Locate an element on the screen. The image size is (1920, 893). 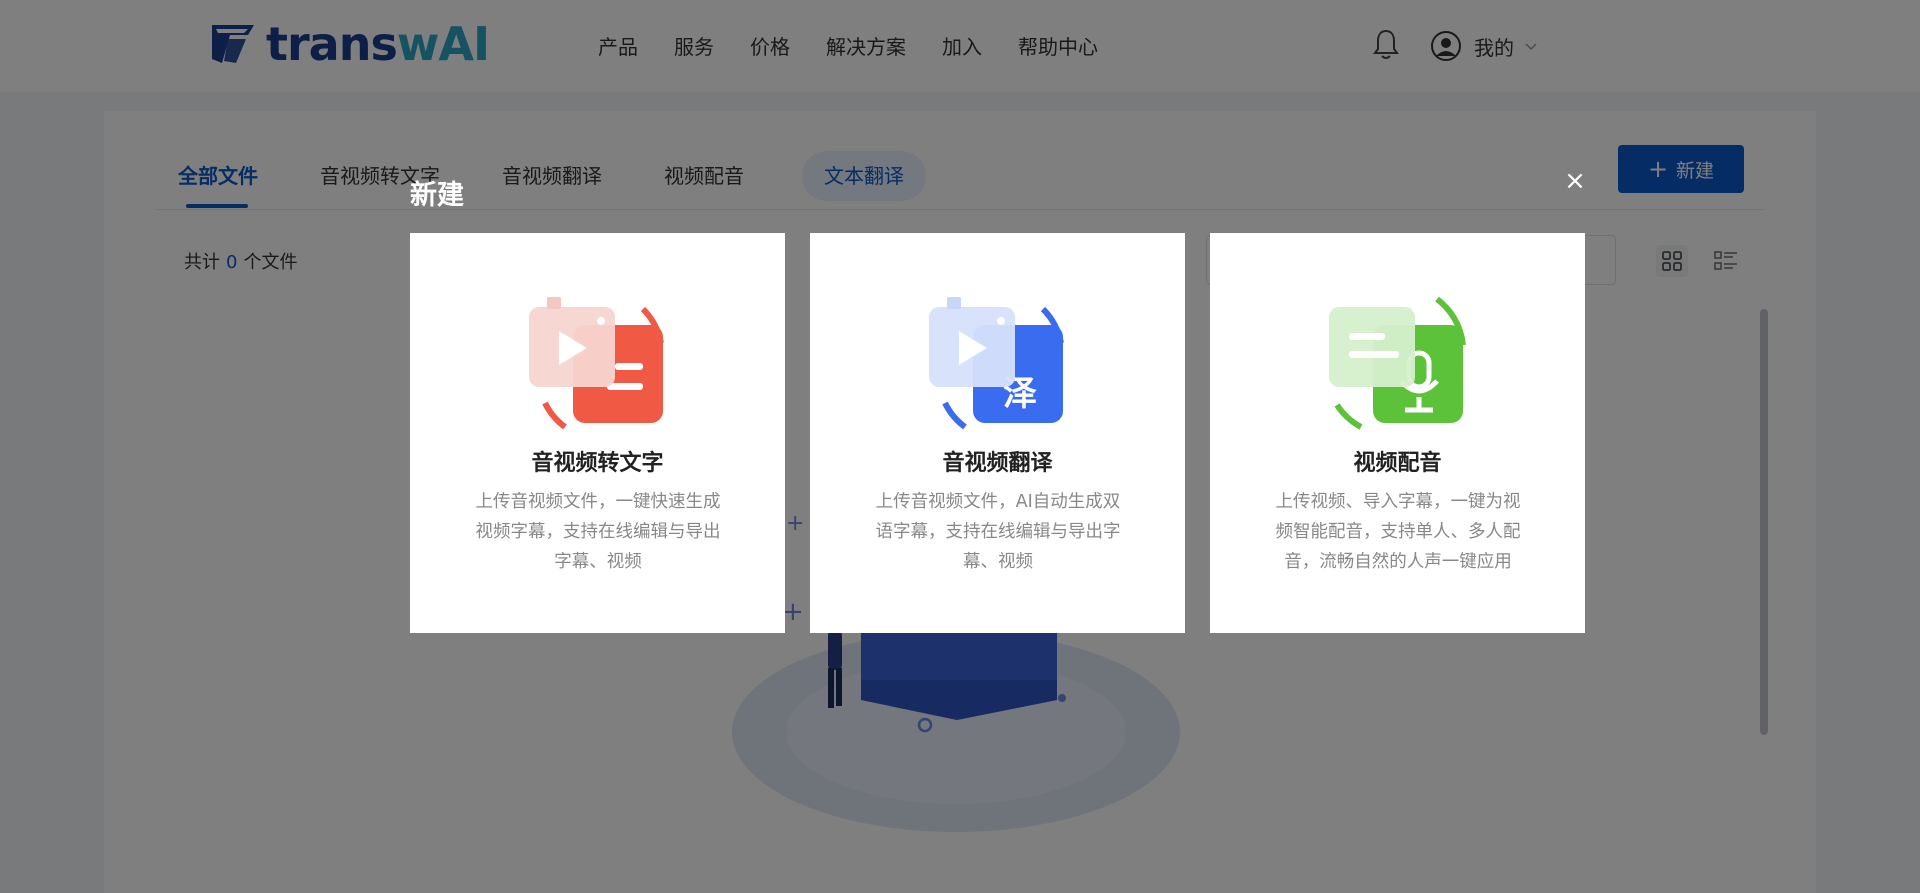
card-title: 音视频转文字 is located at coordinates (597, 463).